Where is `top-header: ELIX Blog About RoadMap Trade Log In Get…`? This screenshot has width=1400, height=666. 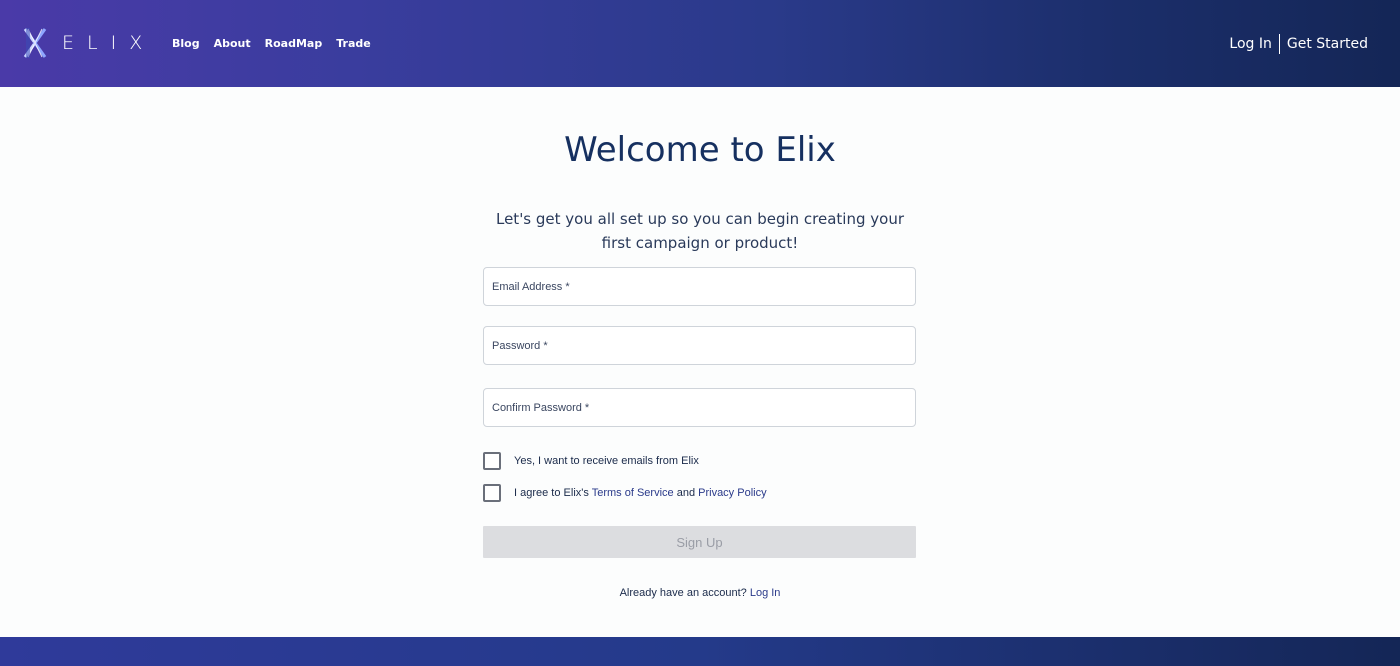 top-header: ELIX Blog About RoadMap Trade Log In Get… is located at coordinates (700, 43).